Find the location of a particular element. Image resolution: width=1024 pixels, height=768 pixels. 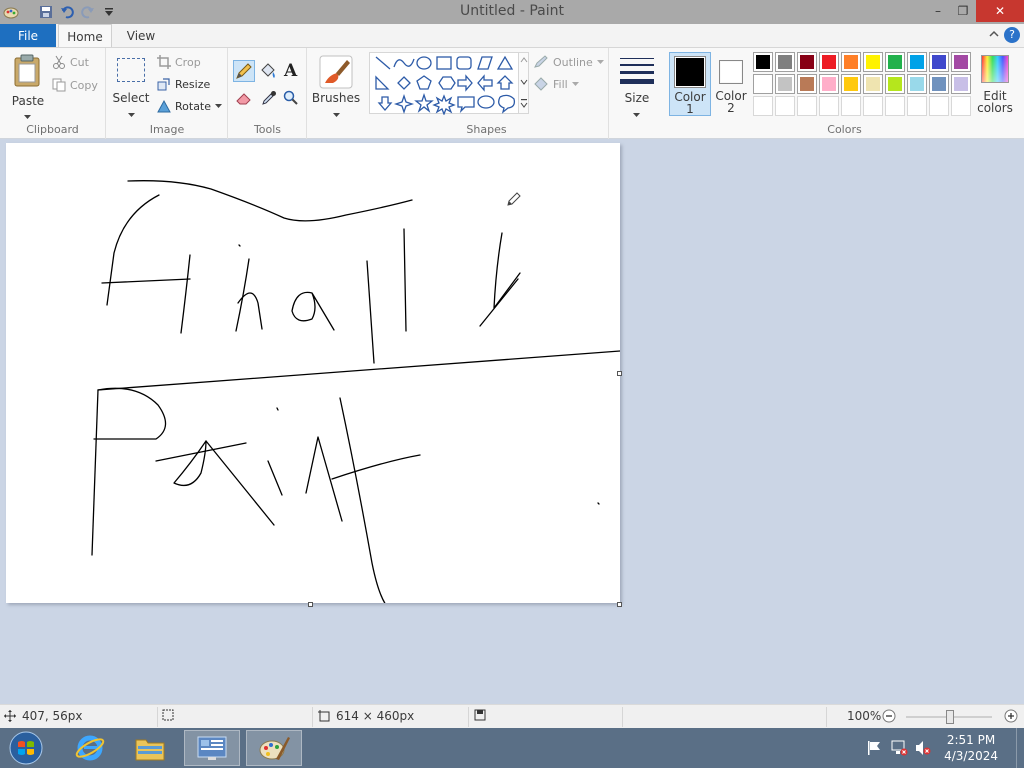

palette-color-fill is located at coordinates (829, 62).